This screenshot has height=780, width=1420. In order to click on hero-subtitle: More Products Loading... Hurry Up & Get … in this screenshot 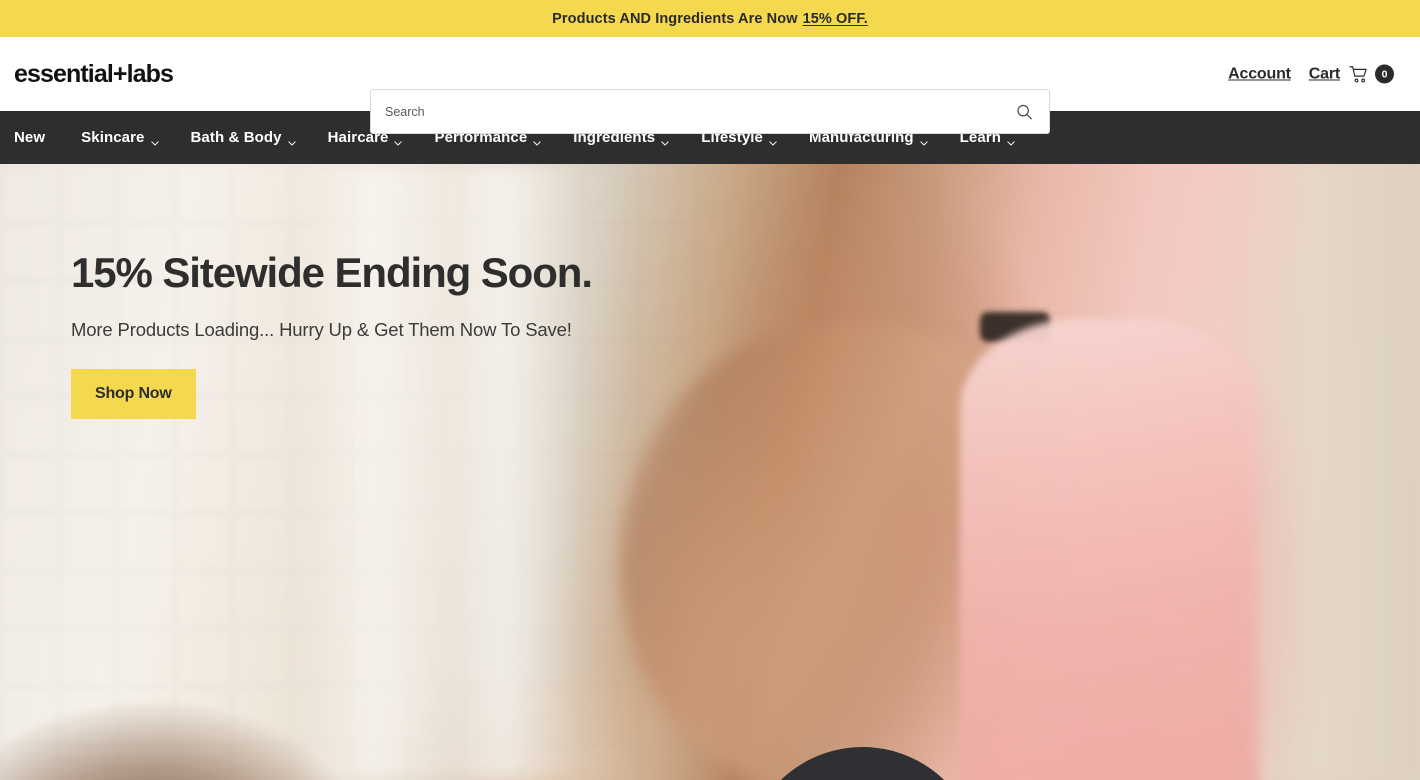, I will do `click(321, 330)`.